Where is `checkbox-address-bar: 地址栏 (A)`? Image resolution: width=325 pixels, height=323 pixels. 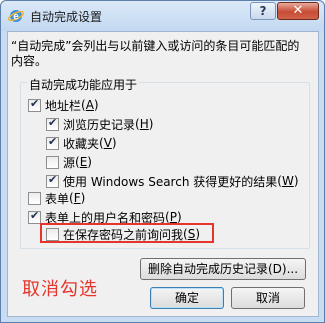 checkbox-address-bar: 地址栏 (A) is located at coordinates (63, 105).